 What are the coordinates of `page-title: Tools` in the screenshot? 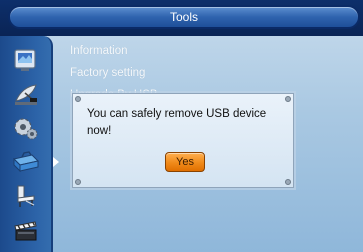 It's located at (183, 17).